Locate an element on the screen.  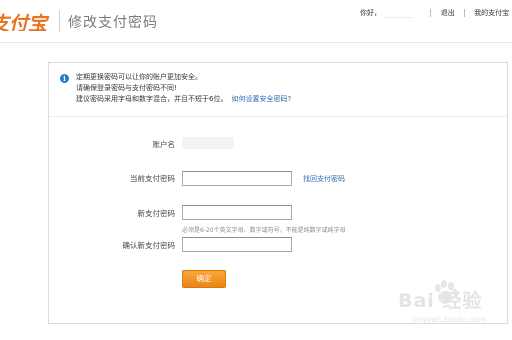
forgot-password-link: 找回支付密码 is located at coordinates (324, 179).